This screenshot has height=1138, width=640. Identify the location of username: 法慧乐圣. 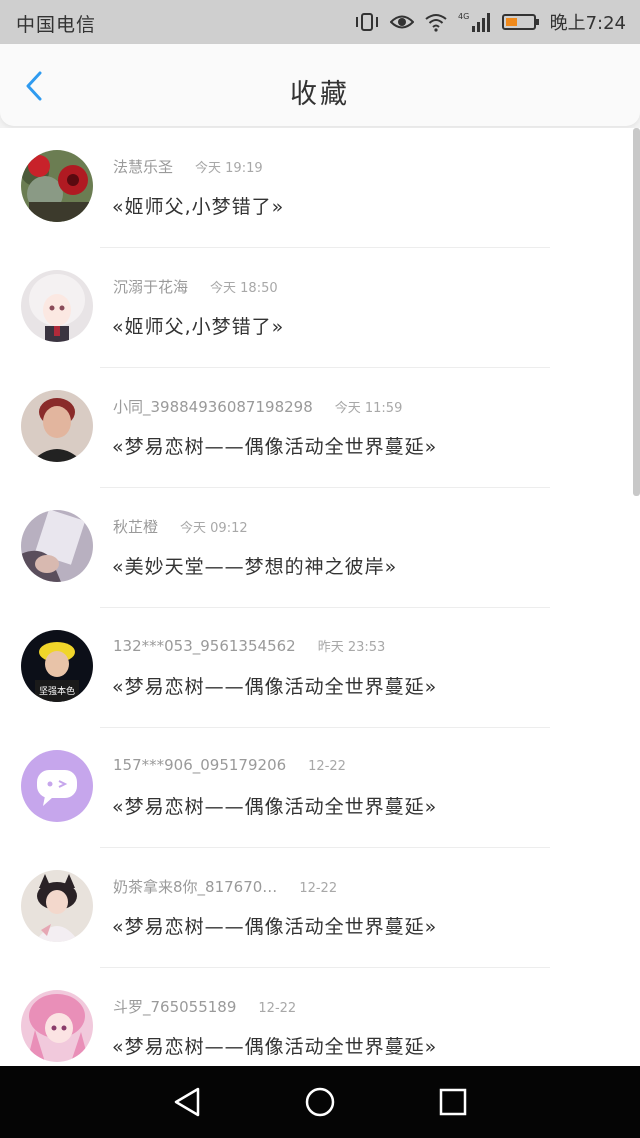
(143, 167).